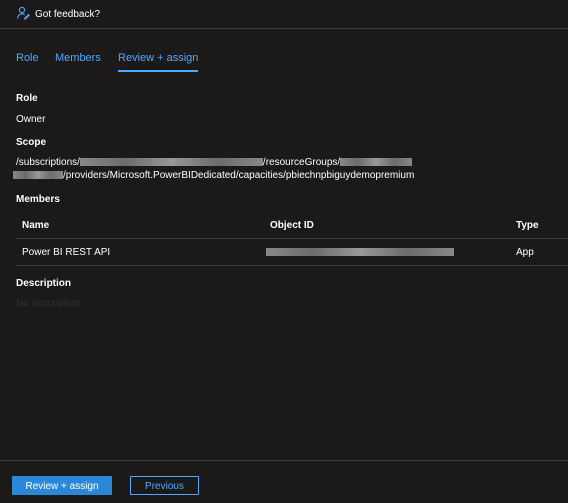 This screenshot has height=503, width=568. I want to click on feedback-person-icon, so click(23, 13).